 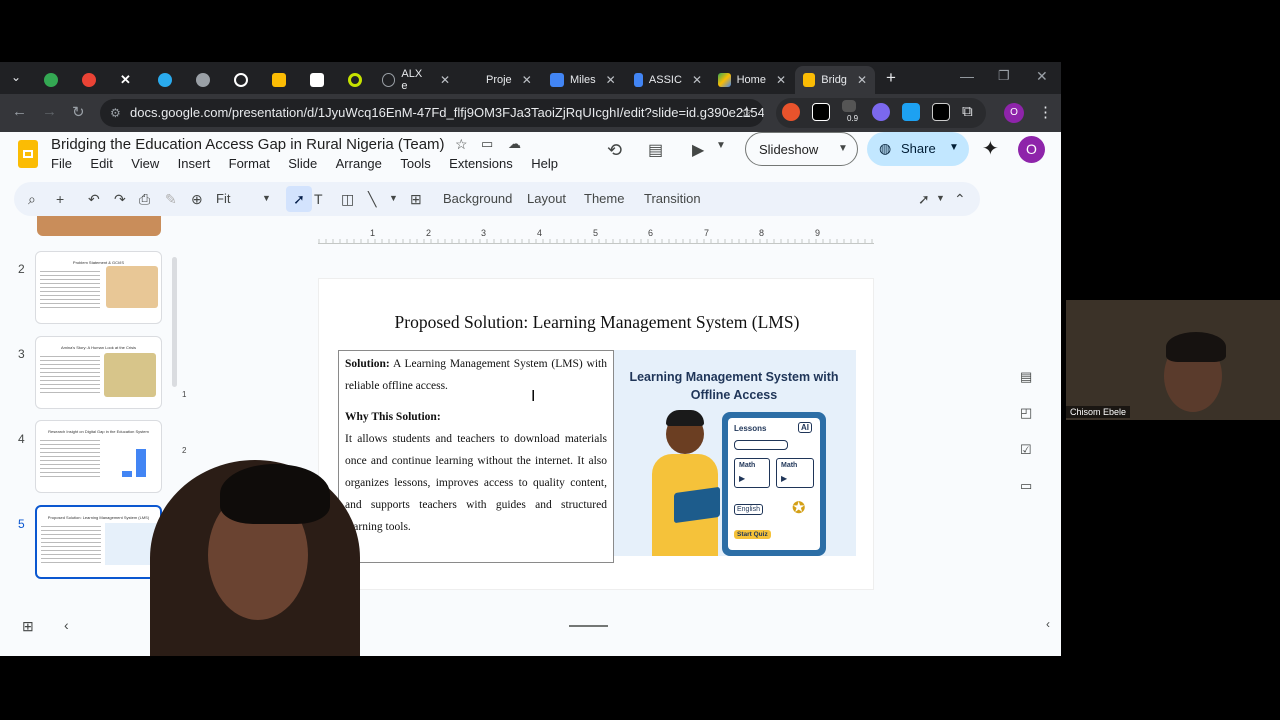 I want to click on forward-icon: →, so click(x=49, y=111).